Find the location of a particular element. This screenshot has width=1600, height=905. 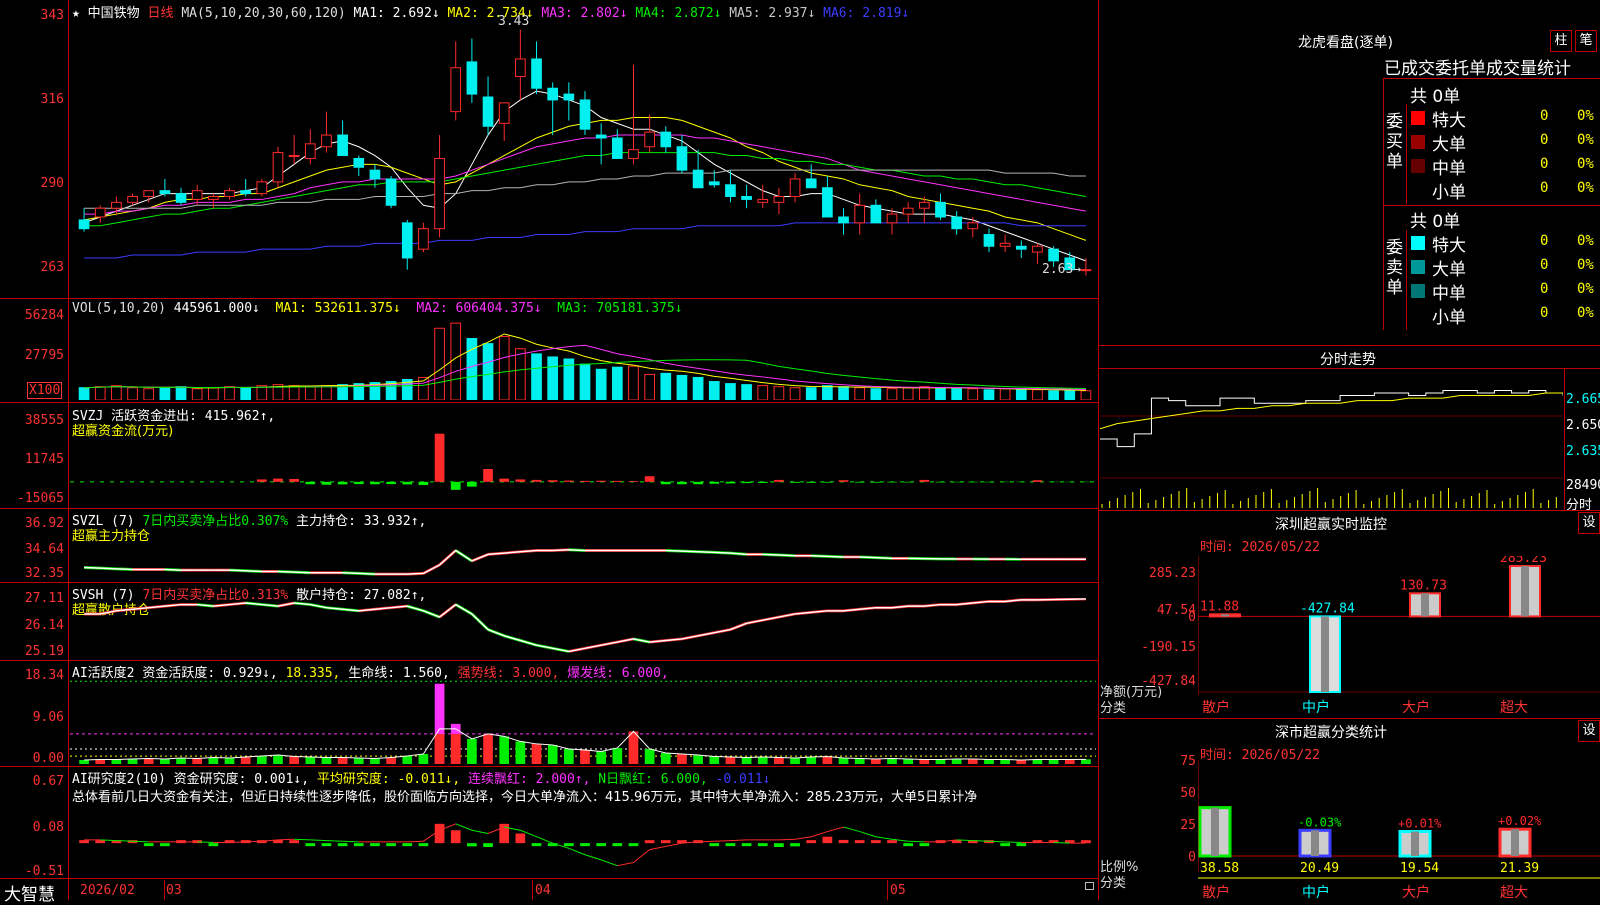

sell-total: 共 0单 is located at coordinates (1435, 219).